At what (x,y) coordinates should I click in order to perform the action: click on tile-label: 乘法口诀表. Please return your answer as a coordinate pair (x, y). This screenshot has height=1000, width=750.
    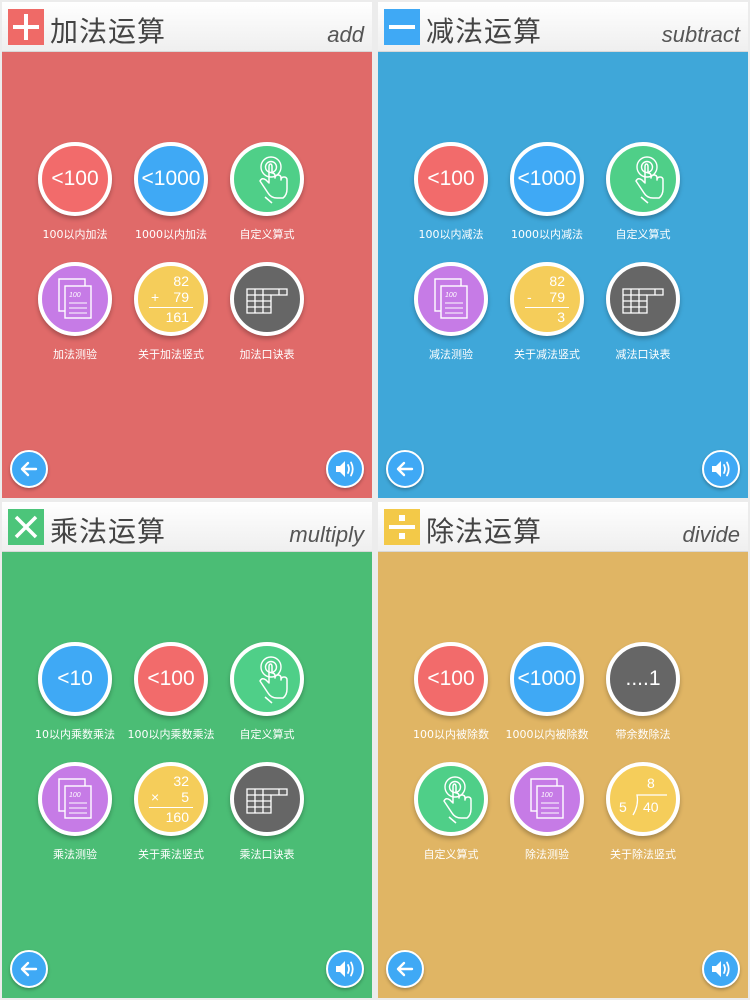
    Looking at the image, I should click on (267, 854).